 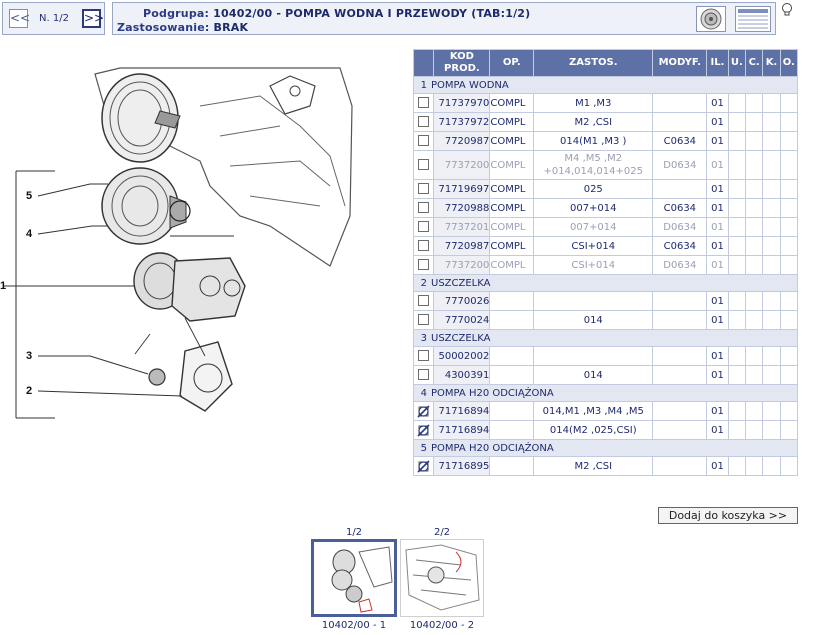 I want to click on group-number: 2, so click(x=423, y=283).